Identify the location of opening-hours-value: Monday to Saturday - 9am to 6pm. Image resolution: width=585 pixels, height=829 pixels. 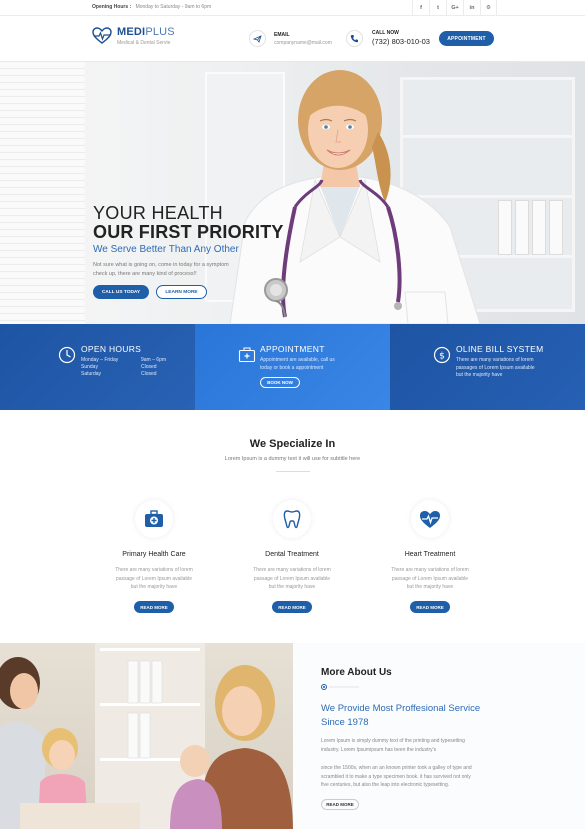
(173, 7).